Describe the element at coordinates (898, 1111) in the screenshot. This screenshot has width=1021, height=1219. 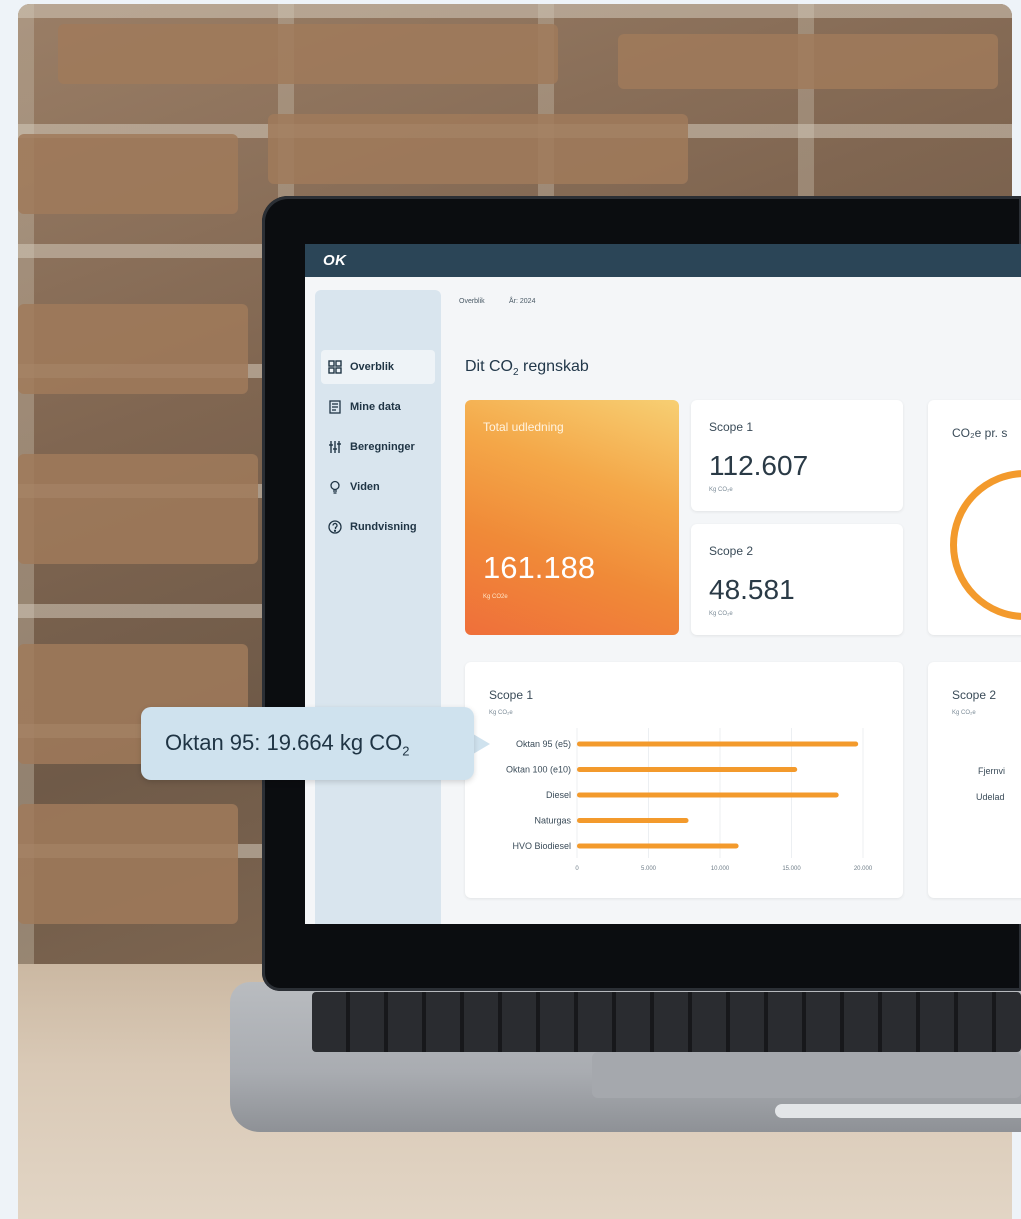
I see `laptop-front-edge` at that location.